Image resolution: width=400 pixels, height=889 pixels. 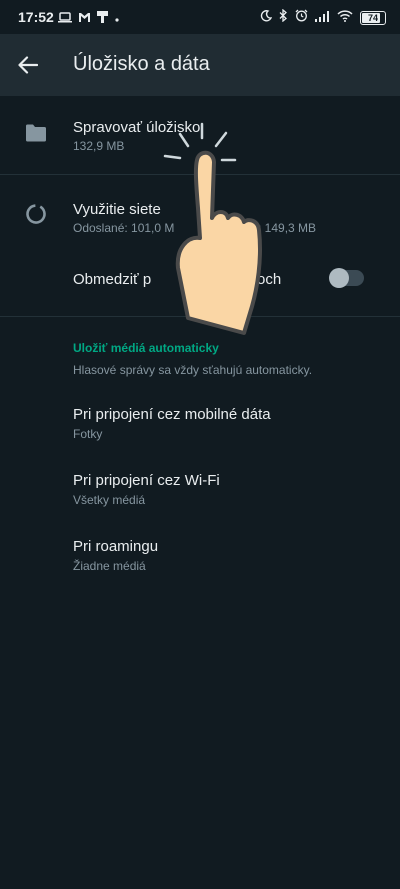 I want to click on status-time: 17:52, so click(x=36, y=17).